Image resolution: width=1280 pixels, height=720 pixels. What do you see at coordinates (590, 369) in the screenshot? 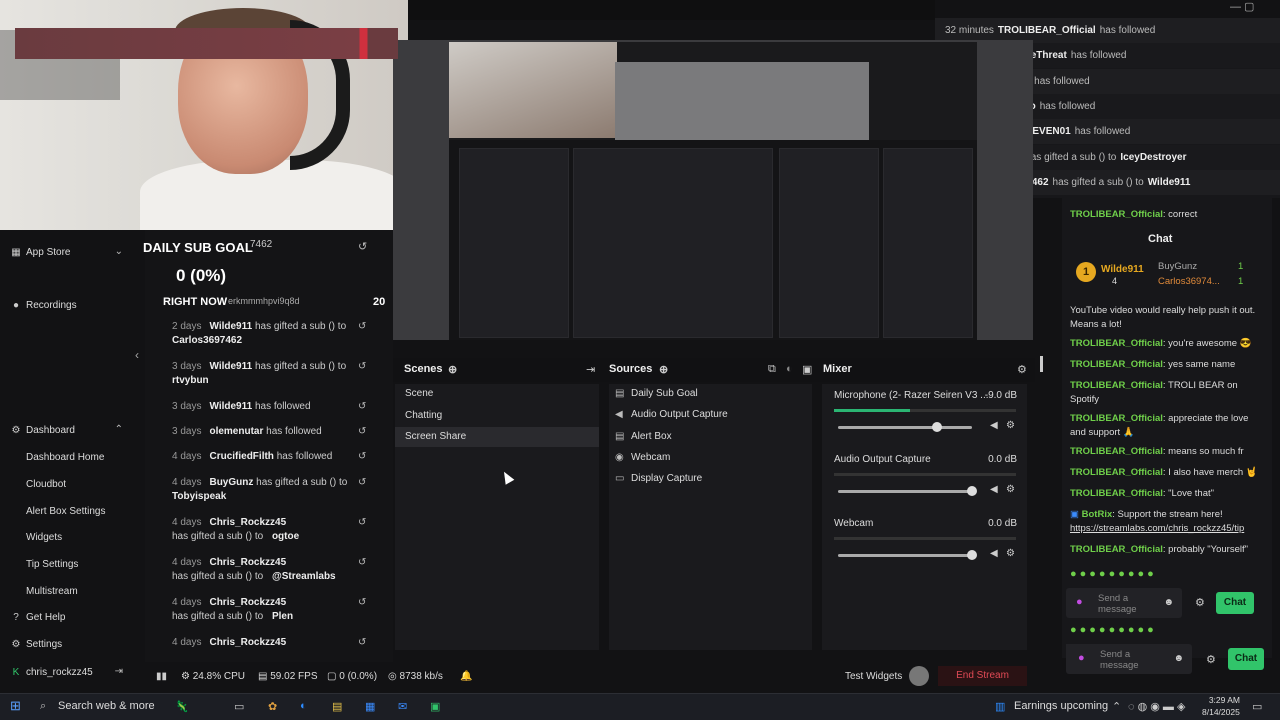
I see `scene-transition-icon: ⇥` at bounding box center [590, 369].